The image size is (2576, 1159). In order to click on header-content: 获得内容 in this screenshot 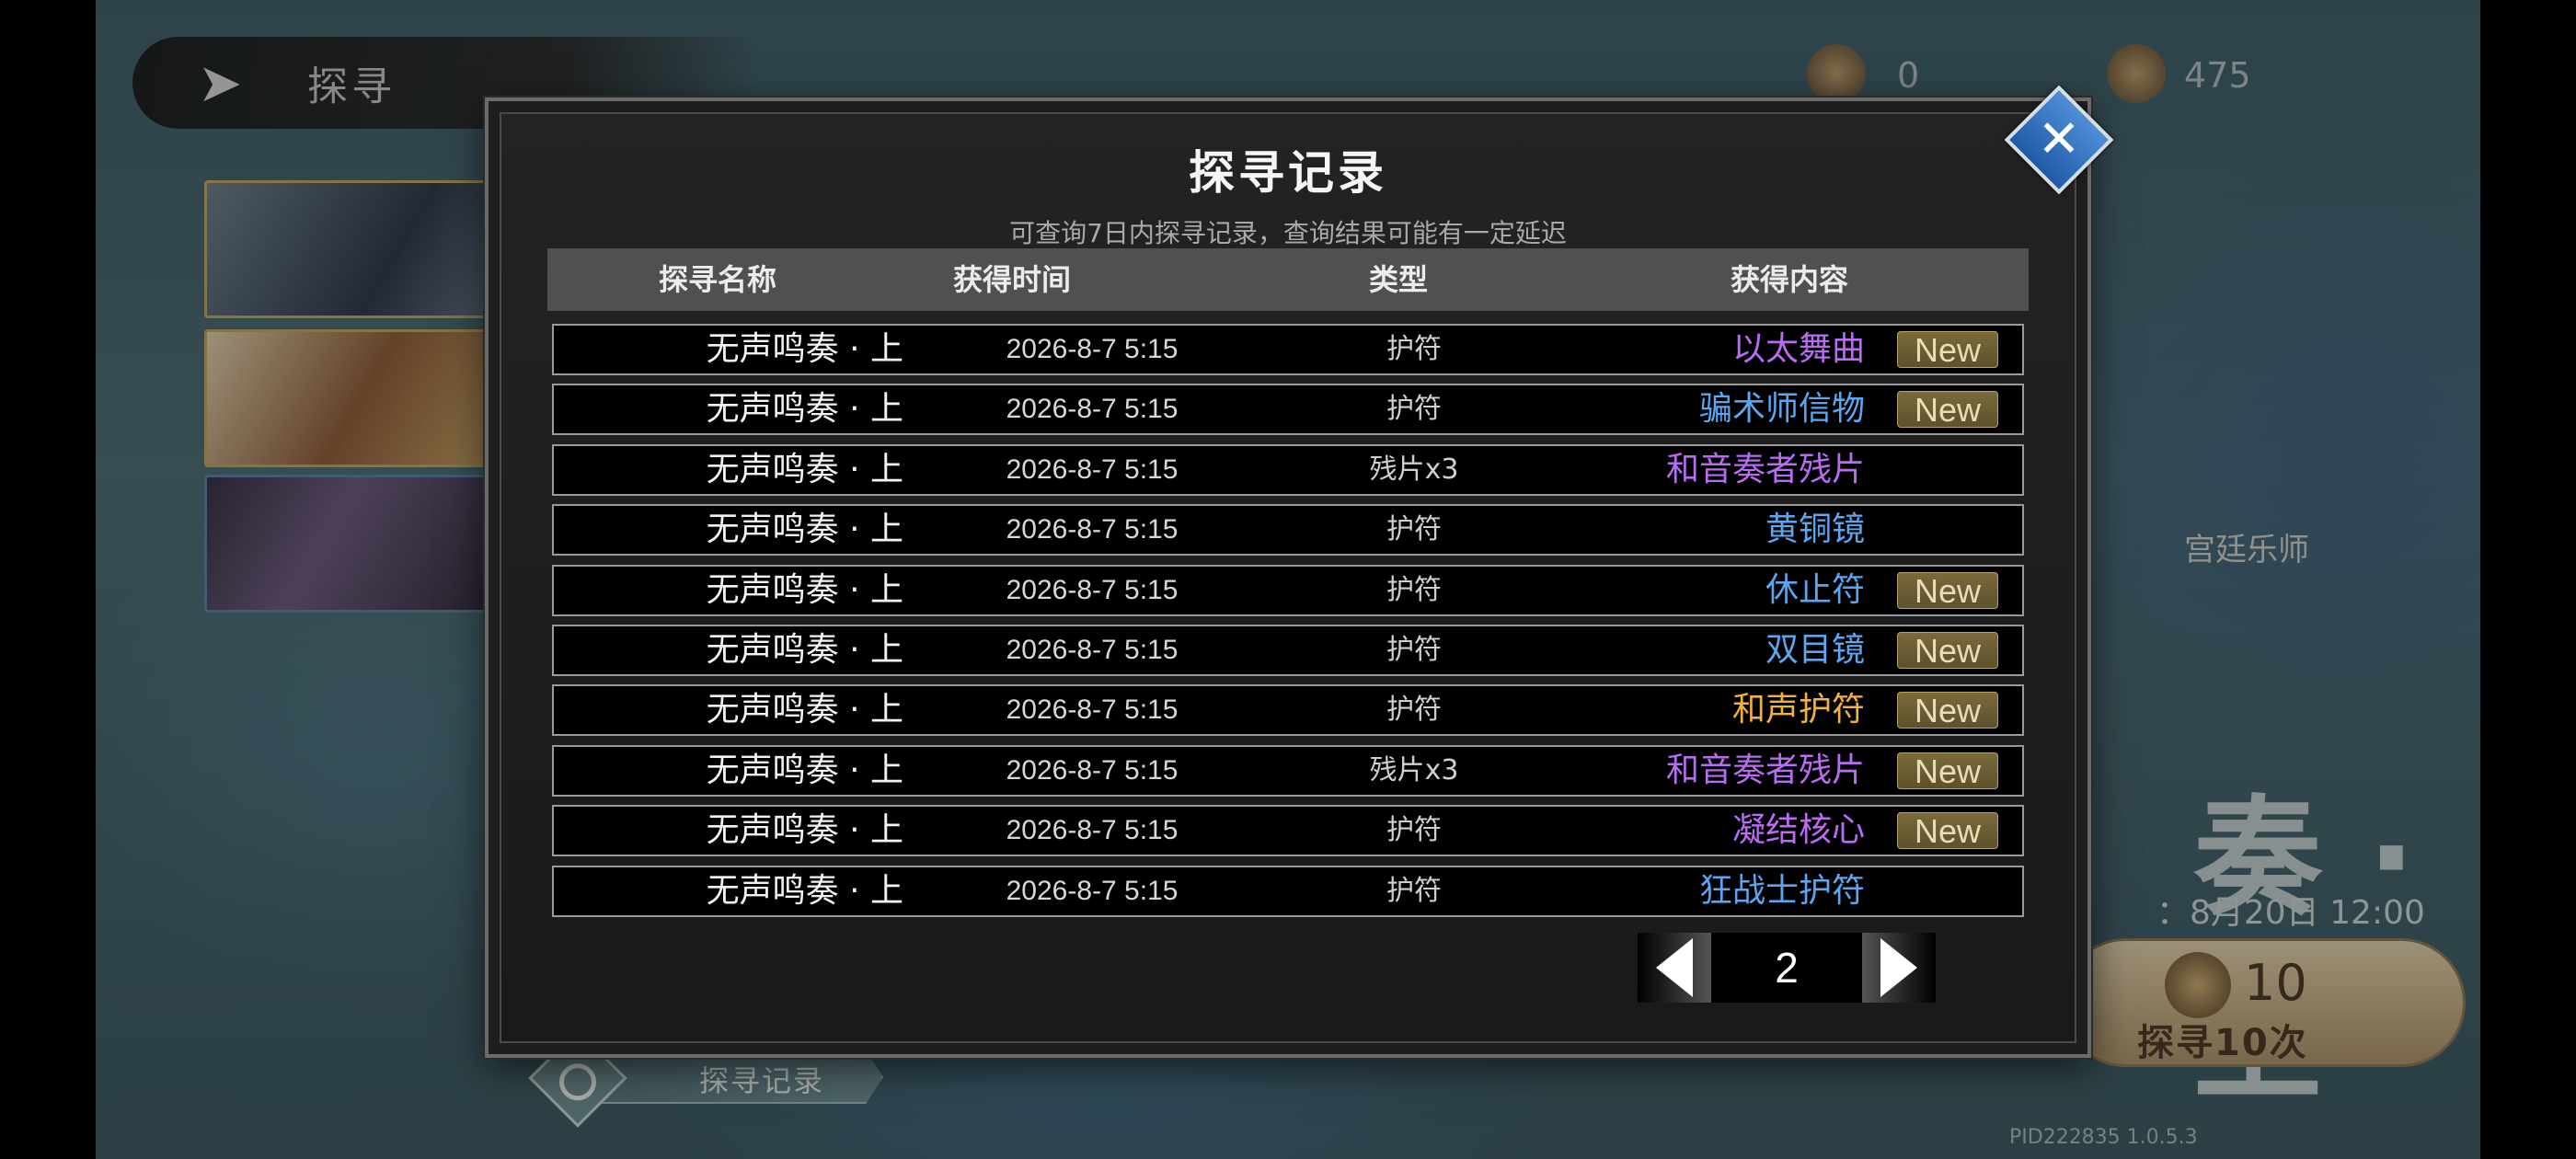, I will do `click(1789, 279)`.